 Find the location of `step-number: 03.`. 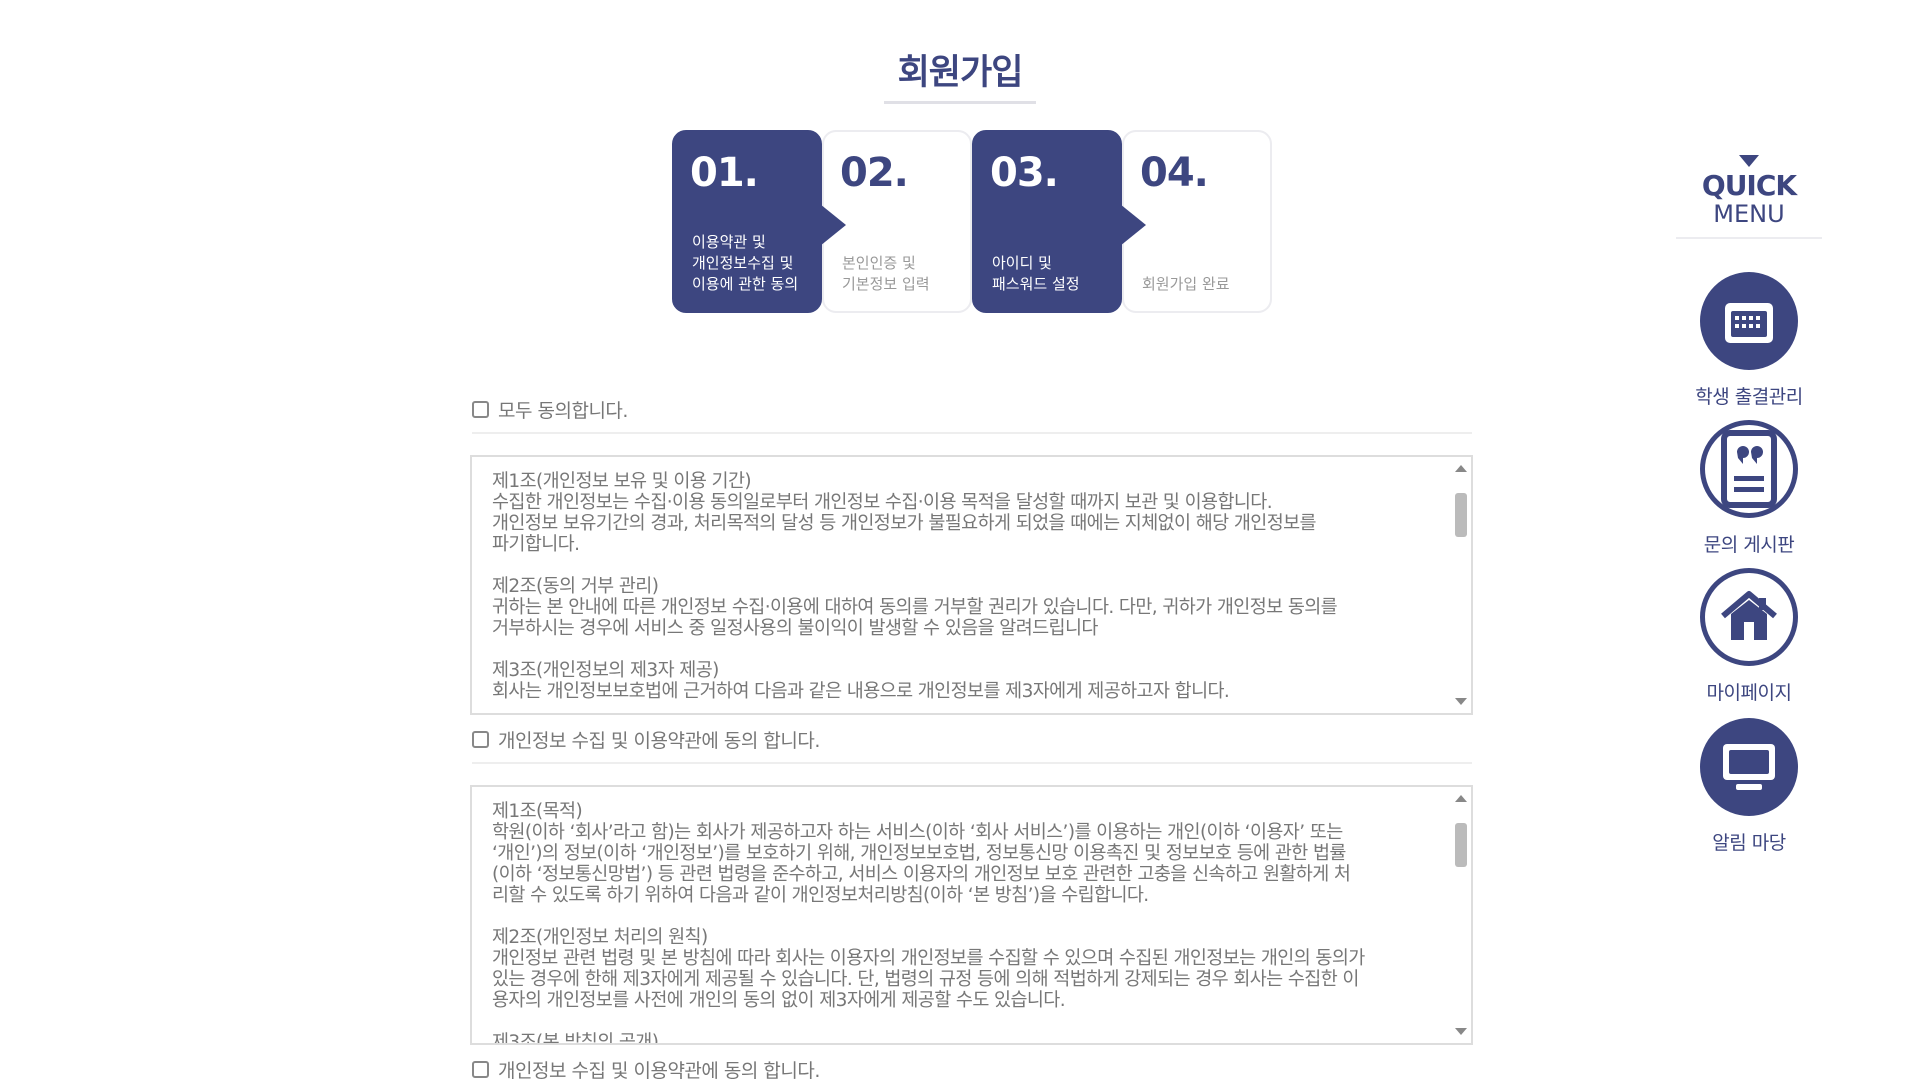

step-number: 03. is located at coordinates (1024, 173).